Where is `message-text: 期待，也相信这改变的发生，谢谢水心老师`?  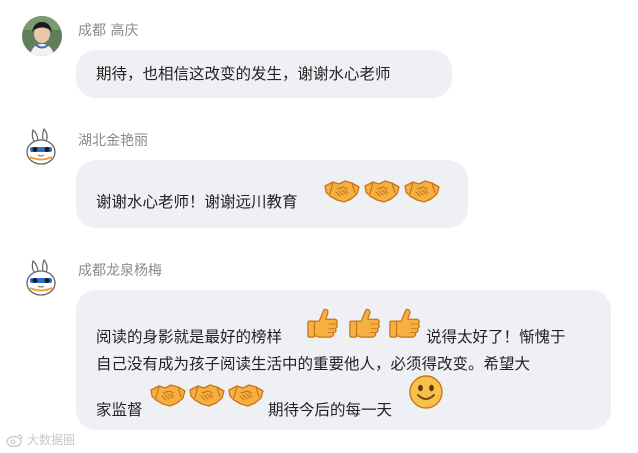 message-text: 期待，也相信这改变的发生，谢谢水心老师 is located at coordinates (243, 74).